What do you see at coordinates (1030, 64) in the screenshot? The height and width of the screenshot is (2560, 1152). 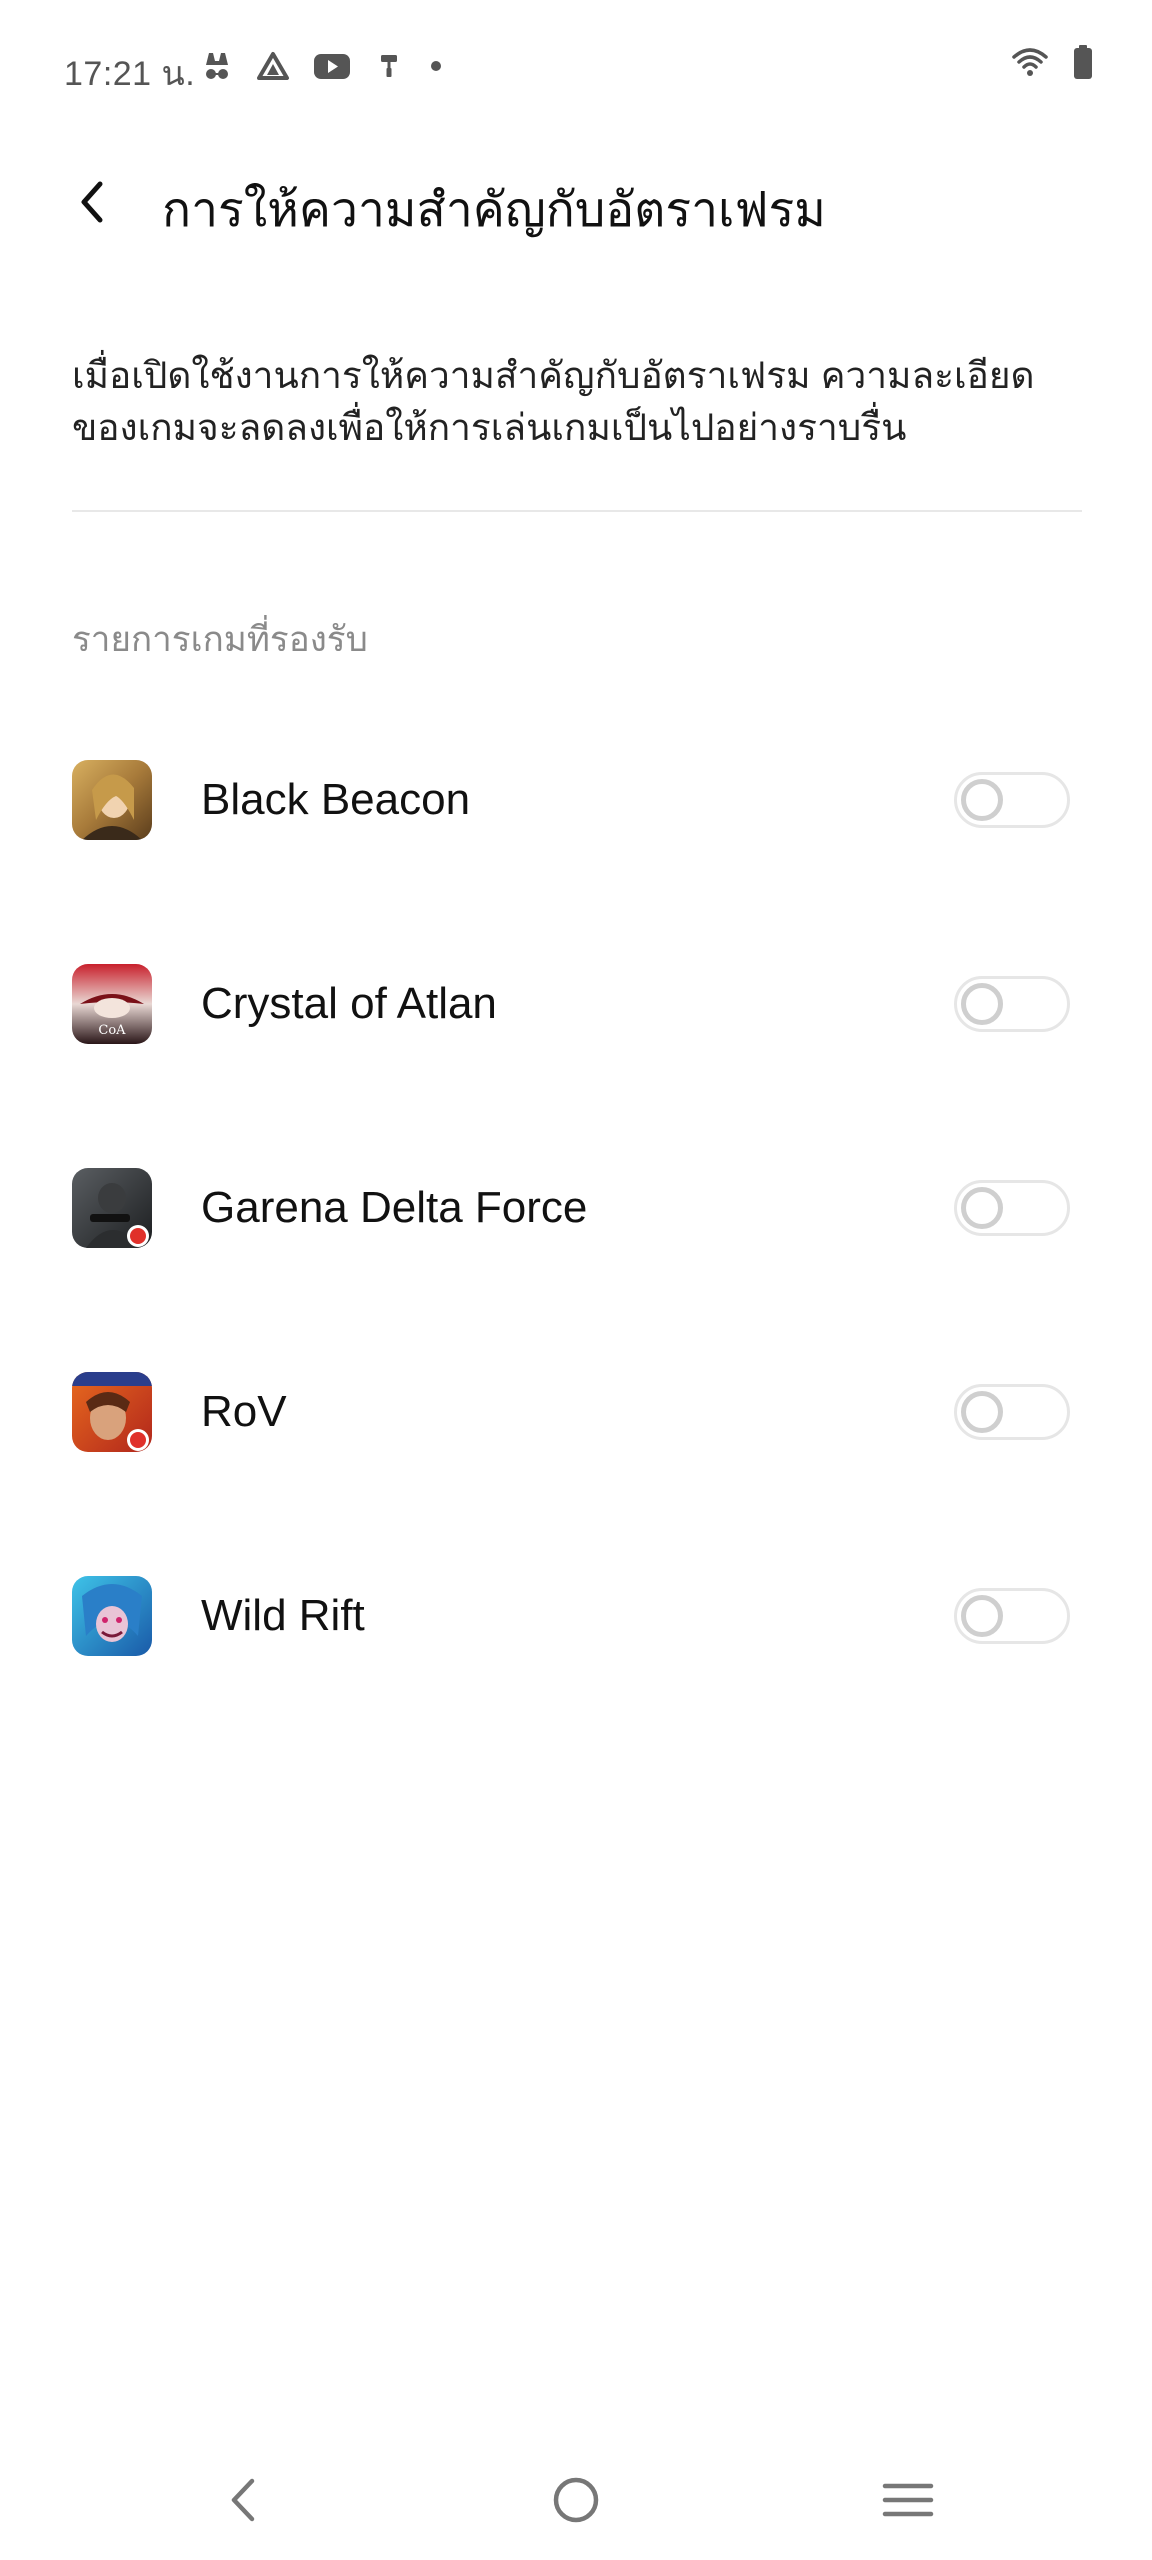 I see `wifi-icon` at bounding box center [1030, 64].